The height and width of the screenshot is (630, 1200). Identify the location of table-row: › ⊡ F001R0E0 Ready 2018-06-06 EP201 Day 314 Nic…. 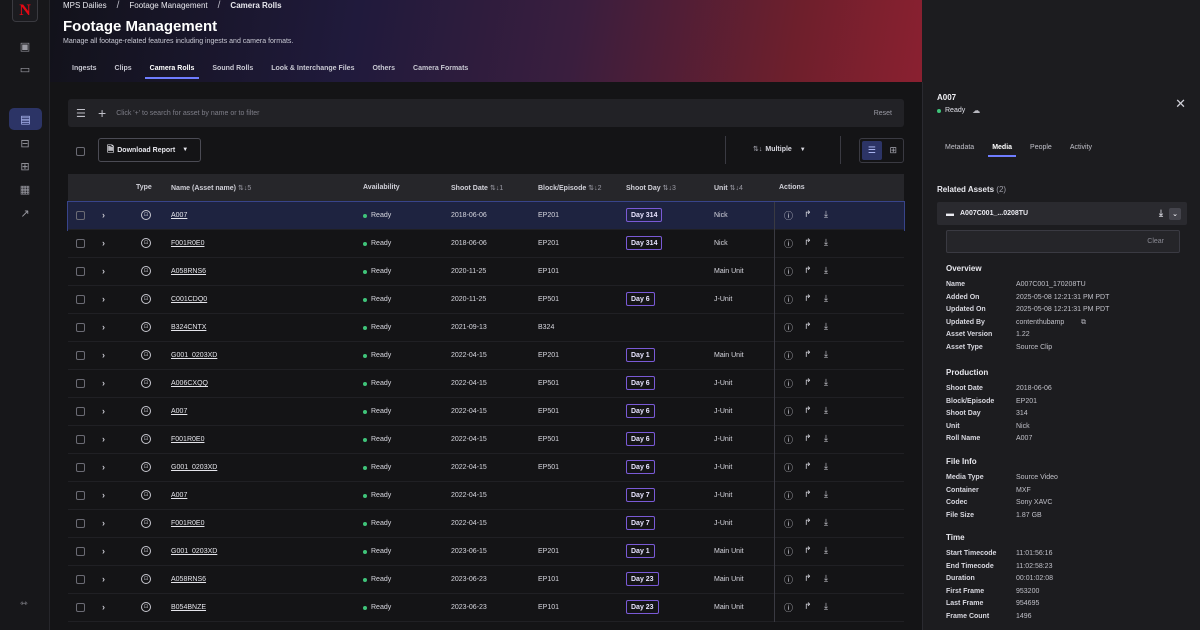
(486, 244).